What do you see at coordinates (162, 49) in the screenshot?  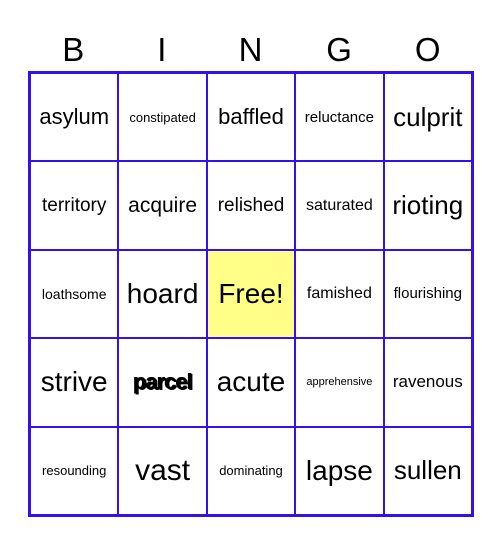 I see `header-letter-i: I` at bounding box center [162, 49].